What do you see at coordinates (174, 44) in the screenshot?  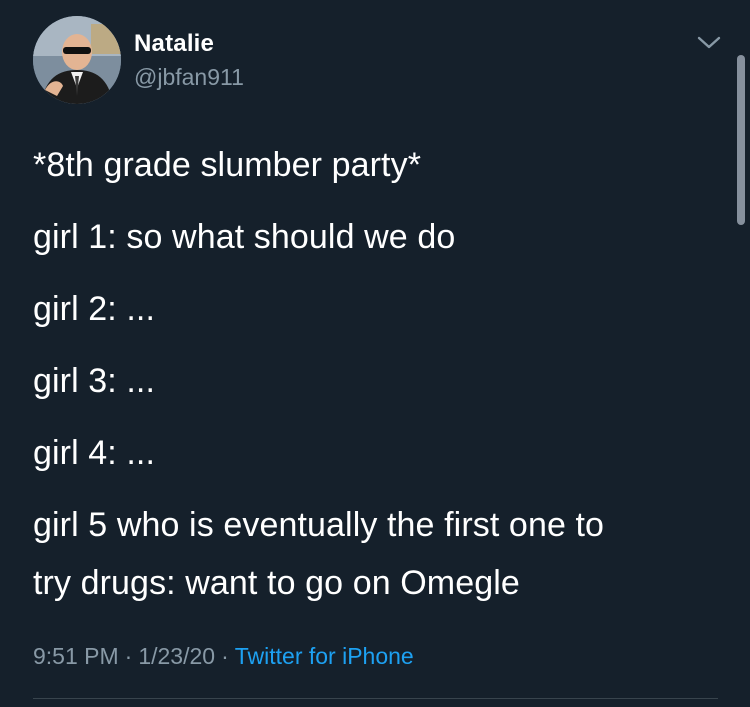 I see `author-display-name: Natalie` at bounding box center [174, 44].